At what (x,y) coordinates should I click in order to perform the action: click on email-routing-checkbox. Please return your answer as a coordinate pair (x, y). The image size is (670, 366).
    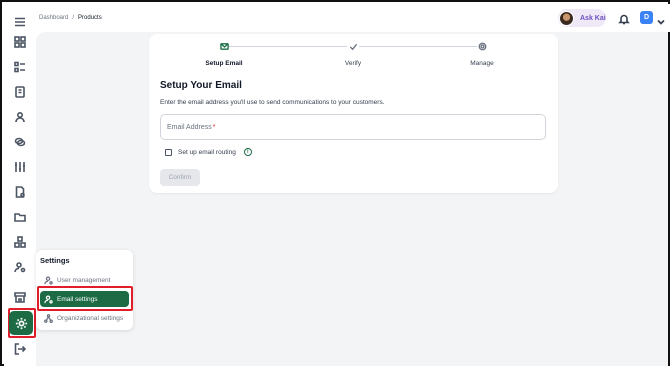
    Looking at the image, I should click on (168, 152).